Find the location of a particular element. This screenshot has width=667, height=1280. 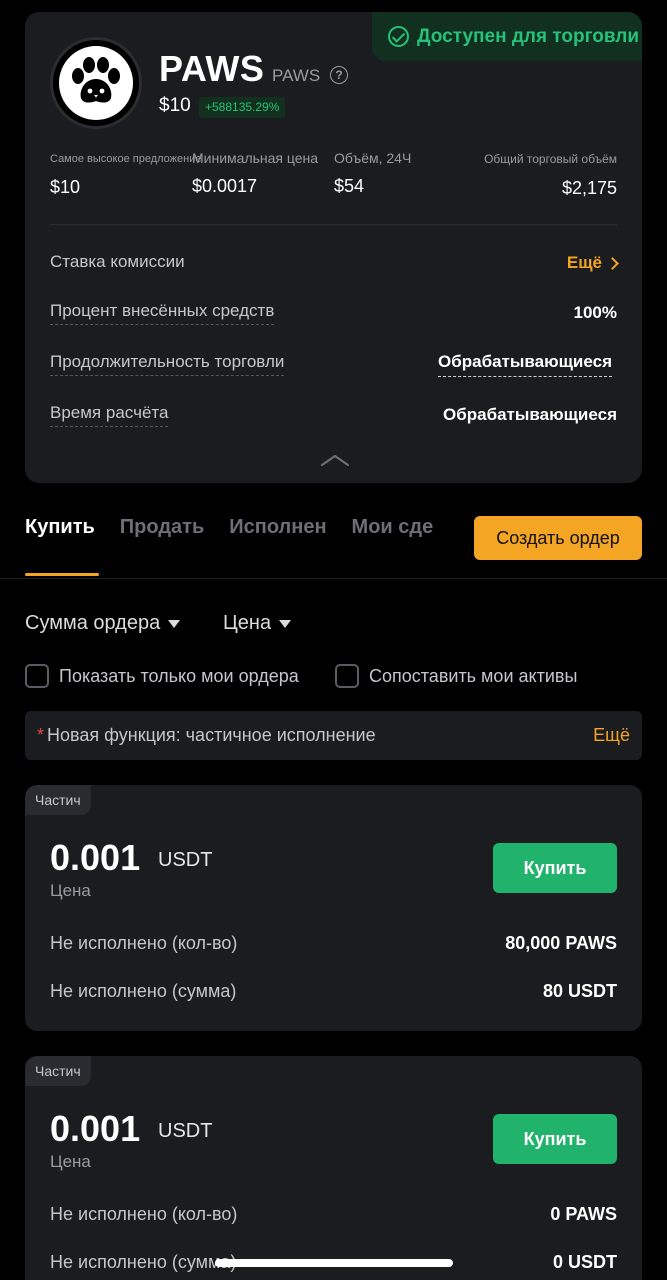

unfilled-qty-value: 0 PAWS is located at coordinates (583, 1214).